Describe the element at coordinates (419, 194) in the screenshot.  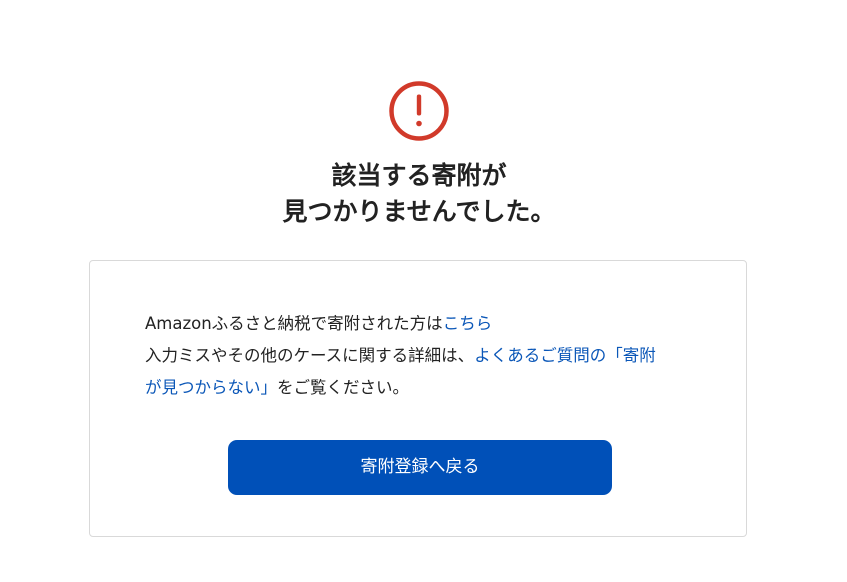
I see `page-title: 該当する寄附が 見つかりませんでした。` at that location.